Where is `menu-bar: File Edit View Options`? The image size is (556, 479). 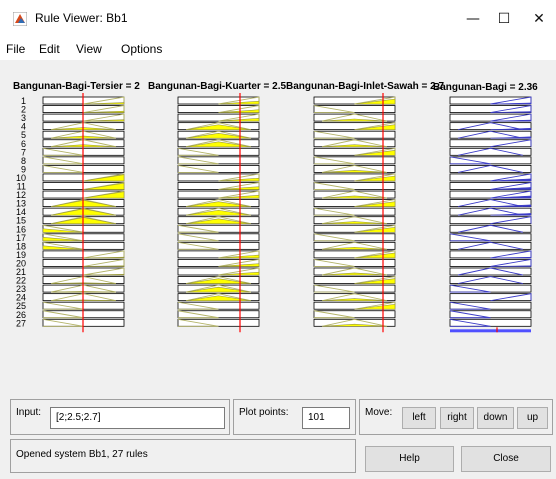 menu-bar: File Edit View Options is located at coordinates (278, 49).